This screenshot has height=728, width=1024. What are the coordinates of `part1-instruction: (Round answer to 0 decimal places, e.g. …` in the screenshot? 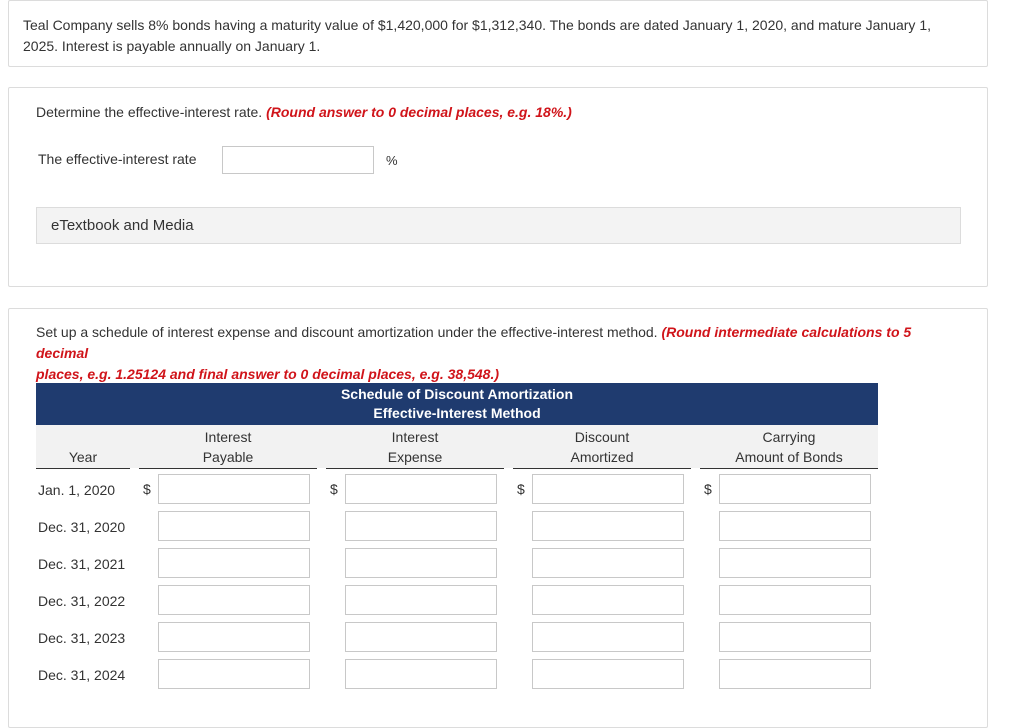 It's located at (419, 112).